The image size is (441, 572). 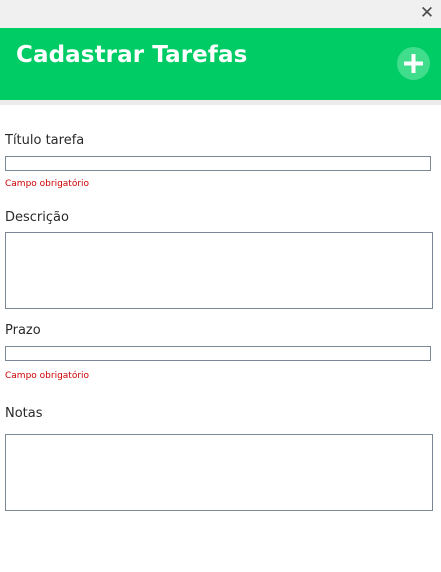 I want to click on window-titlebar: ✕, so click(x=220, y=14).